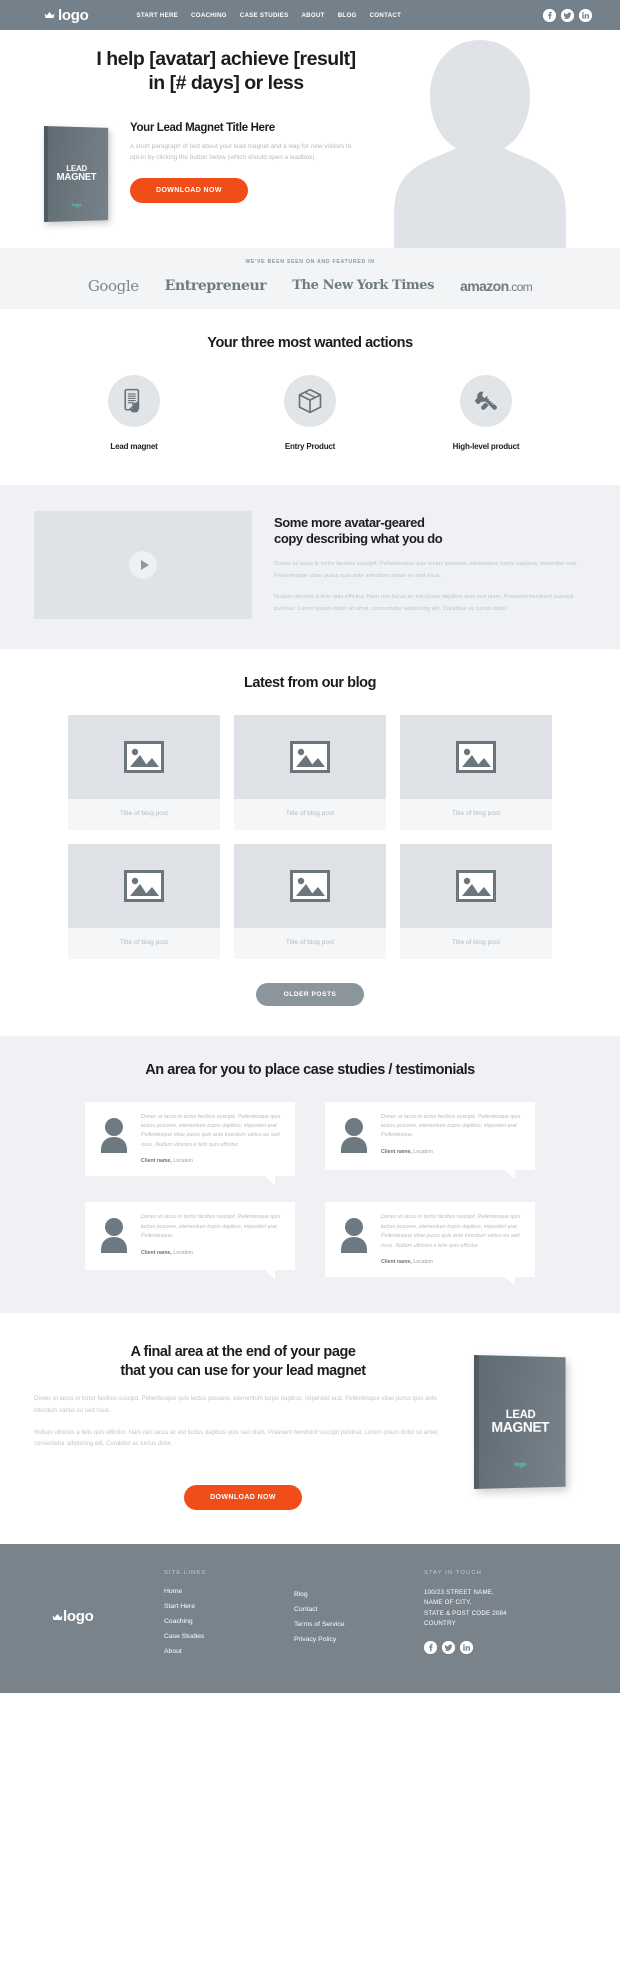 The image size is (620, 1961). I want to click on footer-link-blog: Blog, so click(359, 1594).